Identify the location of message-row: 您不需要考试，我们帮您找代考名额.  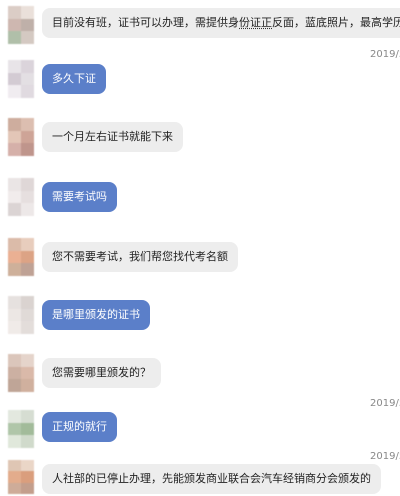
(200, 258).